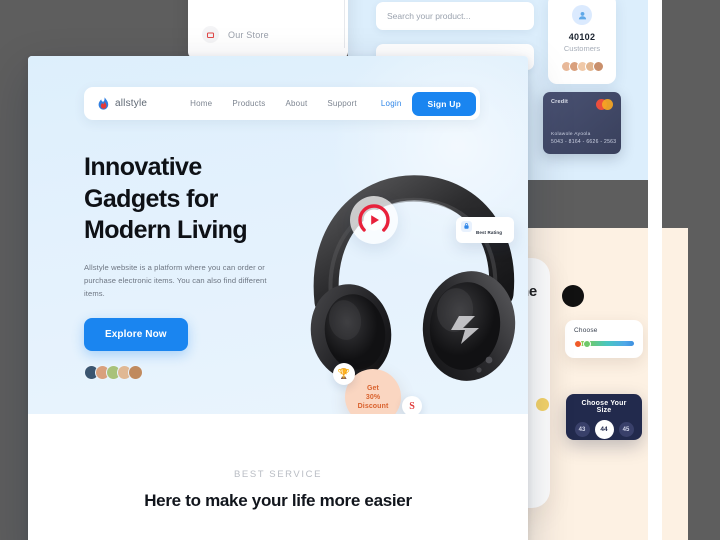 This screenshot has width=720, height=540. I want to click on avatar, so click(135, 373).